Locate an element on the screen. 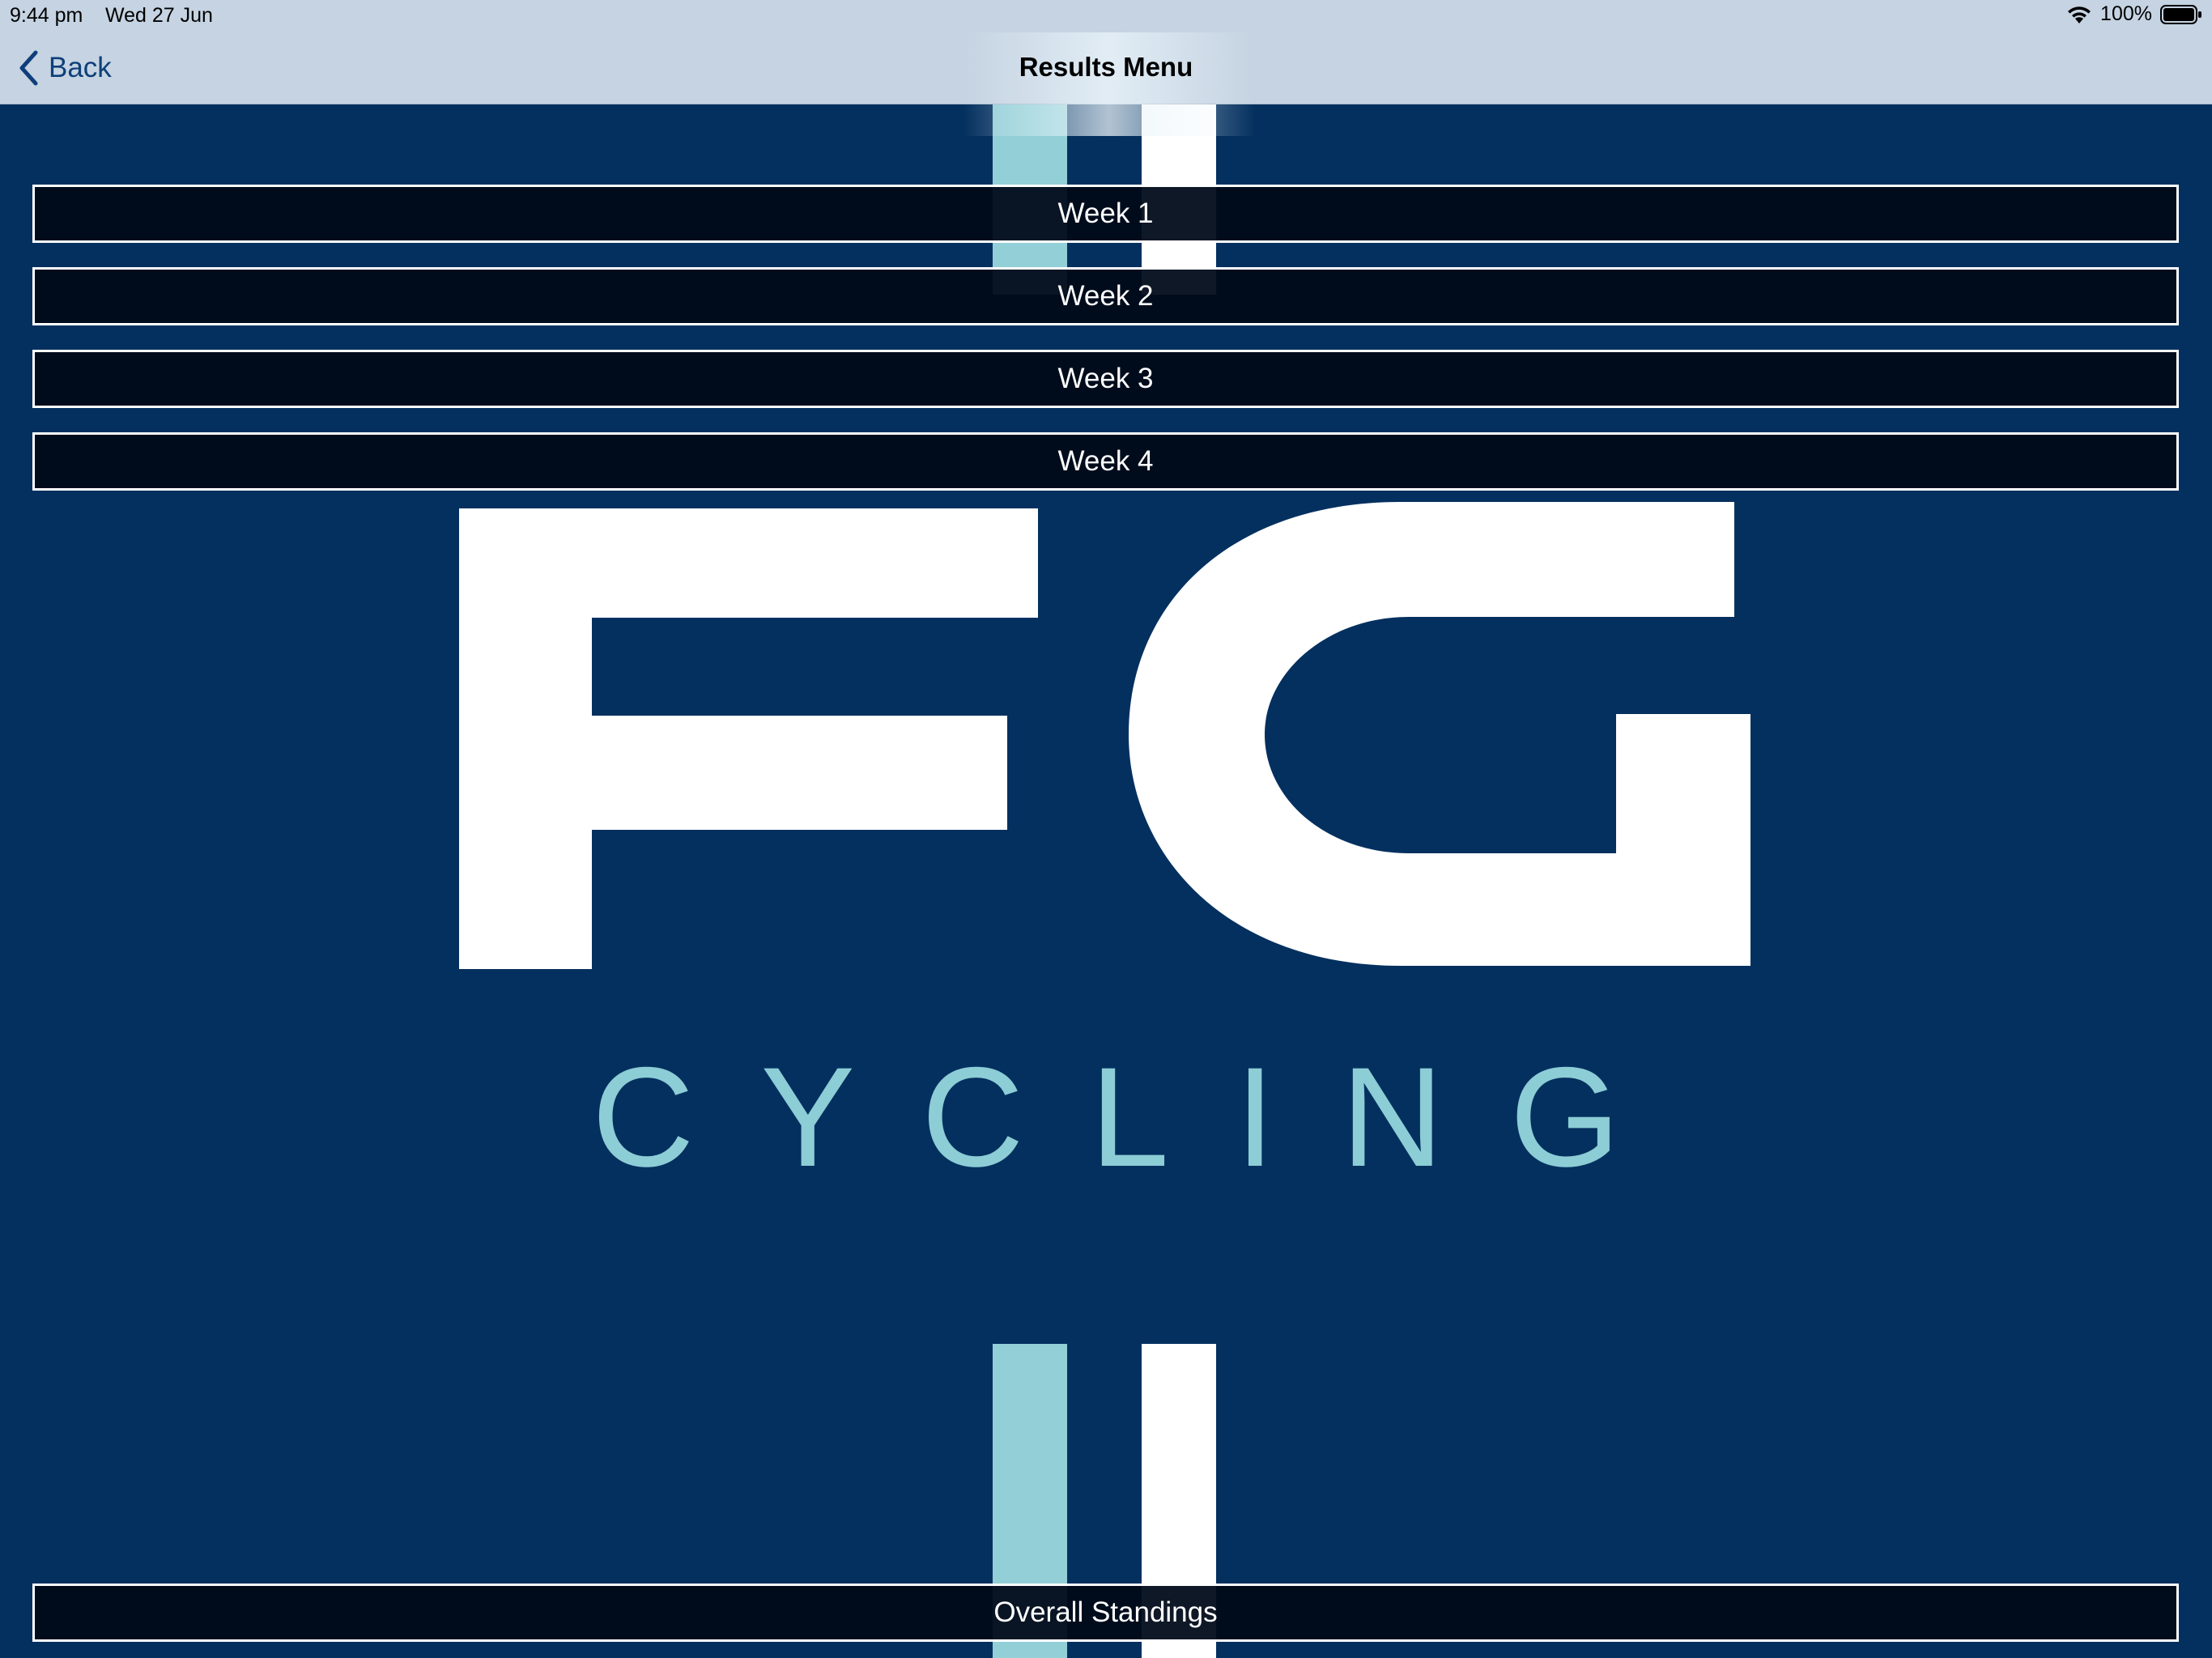 This screenshot has height=1658, width=2212. status-date: Wed 27 Jun is located at coordinates (159, 15).